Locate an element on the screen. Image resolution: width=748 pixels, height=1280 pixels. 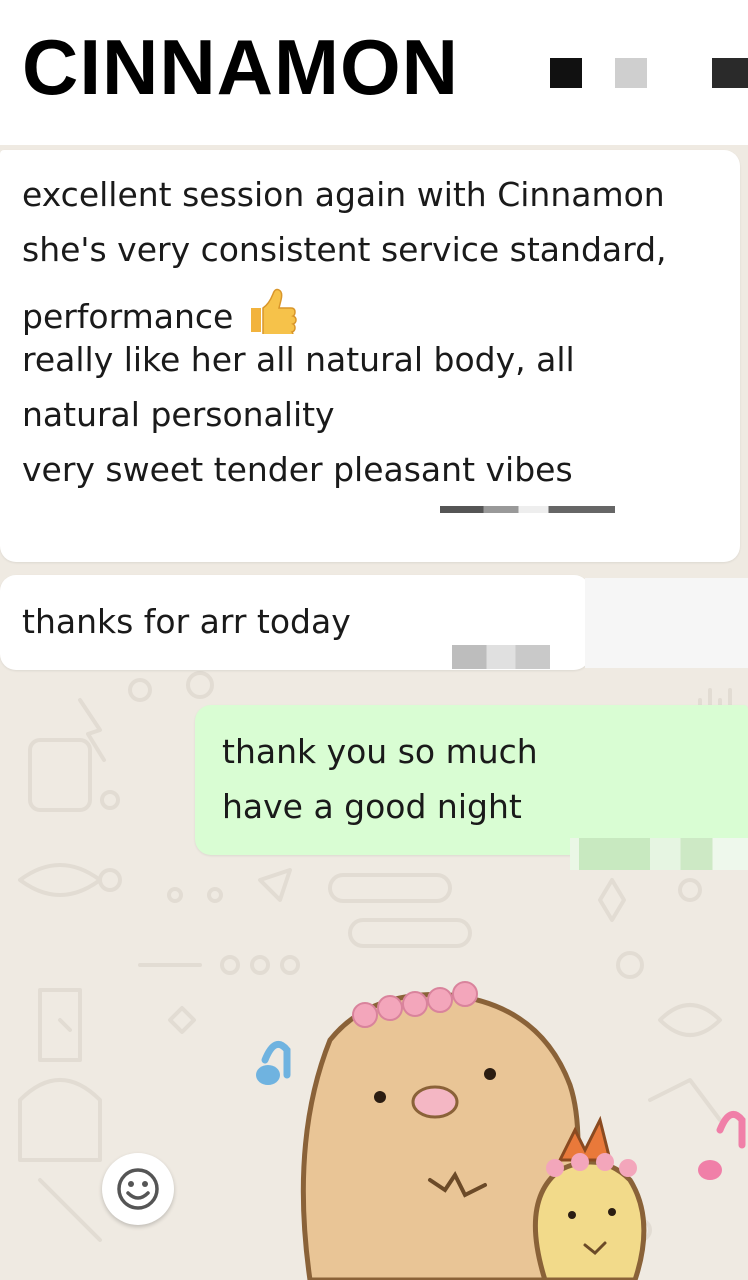
message-line-with-emoji: performance is located at coordinates (160, 314).